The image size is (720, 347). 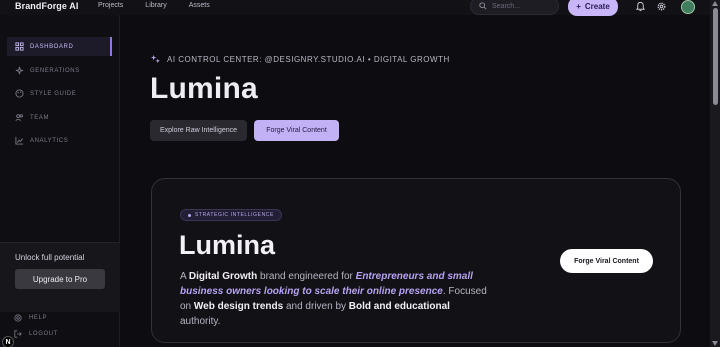 I want to click on sidebar-item-analytics: ANALYTICS, so click(x=59, y=140).